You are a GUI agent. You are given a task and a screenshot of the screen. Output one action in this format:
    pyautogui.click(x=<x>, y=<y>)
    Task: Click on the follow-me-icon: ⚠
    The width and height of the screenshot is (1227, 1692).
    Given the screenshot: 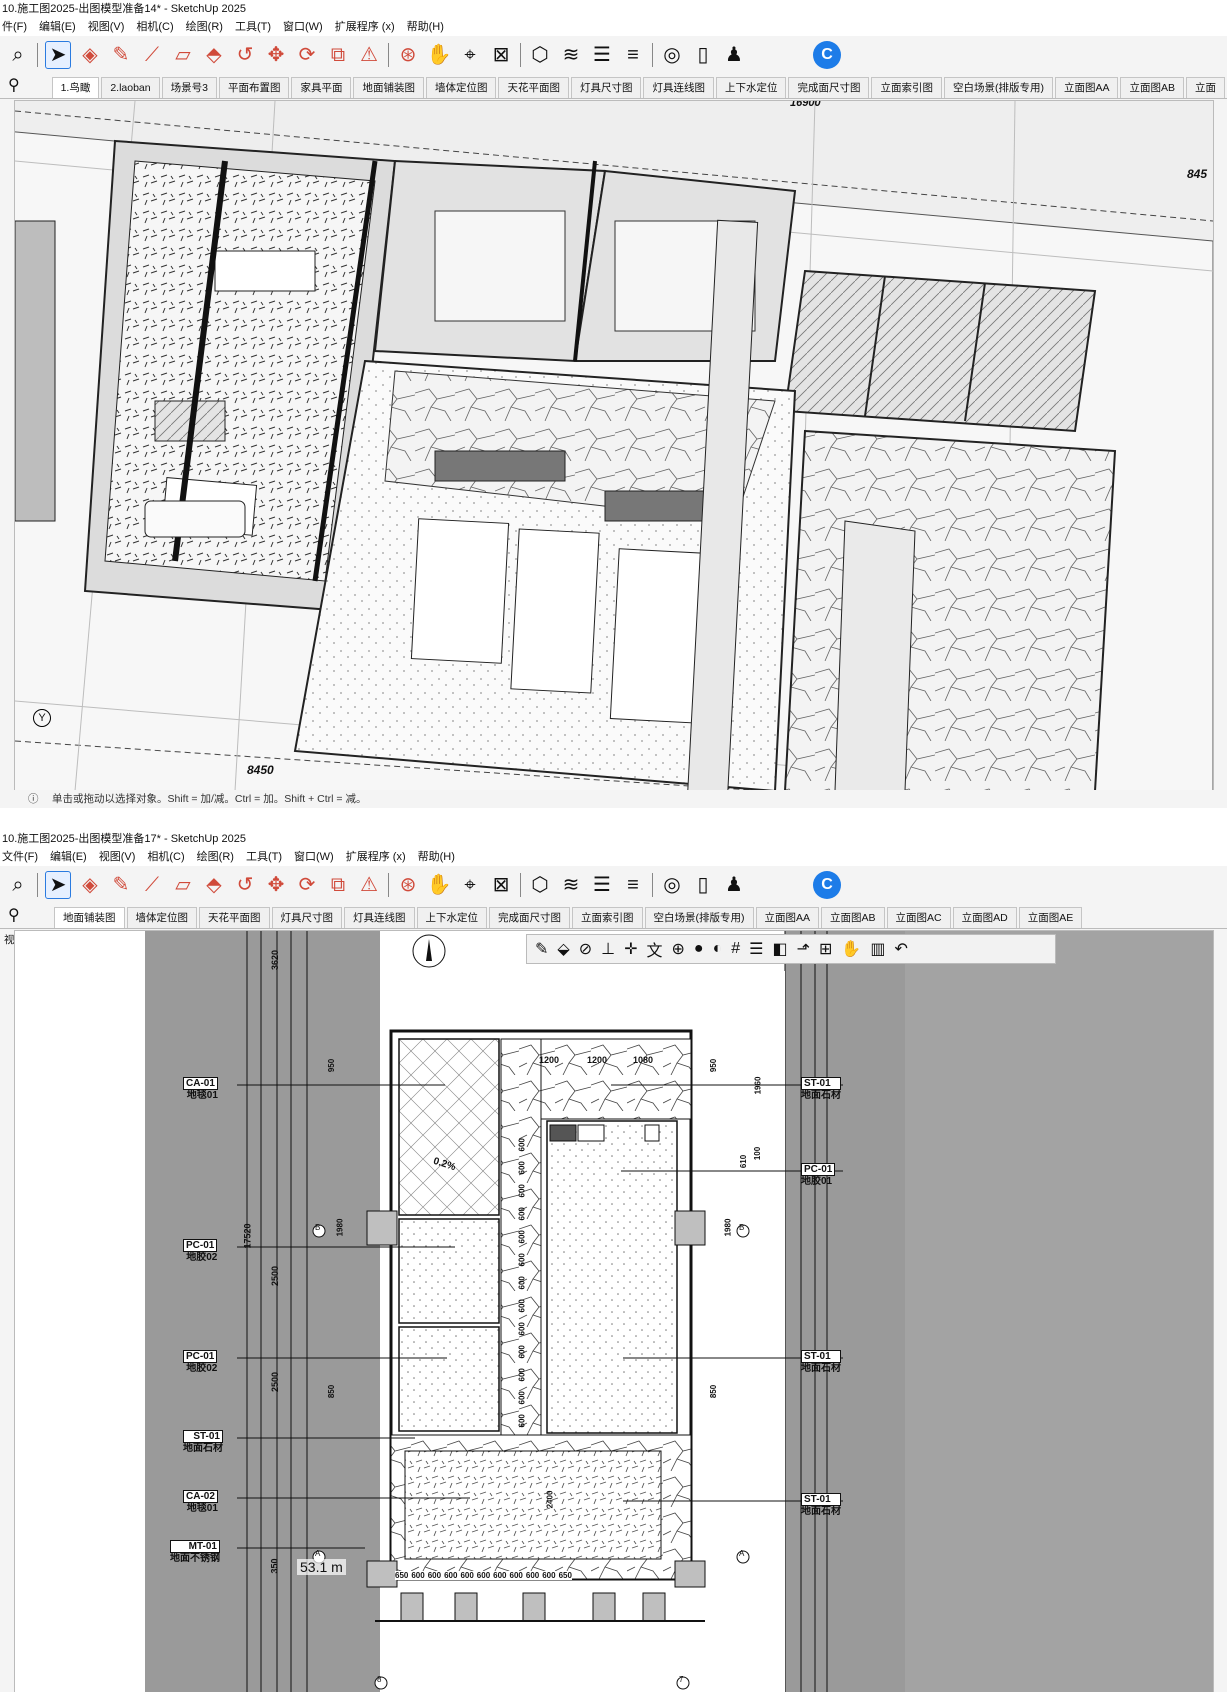 What is the action you would take?
    pyautogui.click(x=369, y=885)
    